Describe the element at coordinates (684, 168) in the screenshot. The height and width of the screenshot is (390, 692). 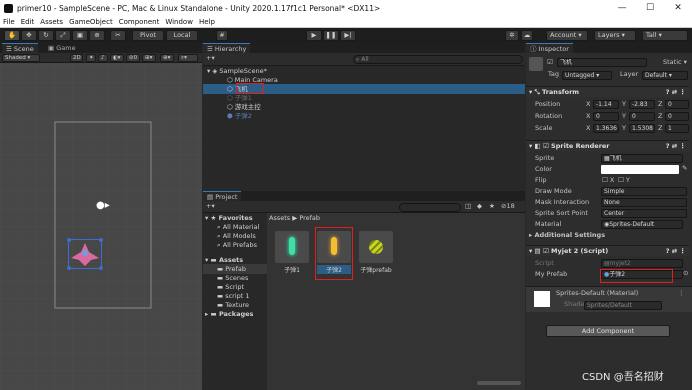
I see `eyedropper-icon: ✎` at that location.